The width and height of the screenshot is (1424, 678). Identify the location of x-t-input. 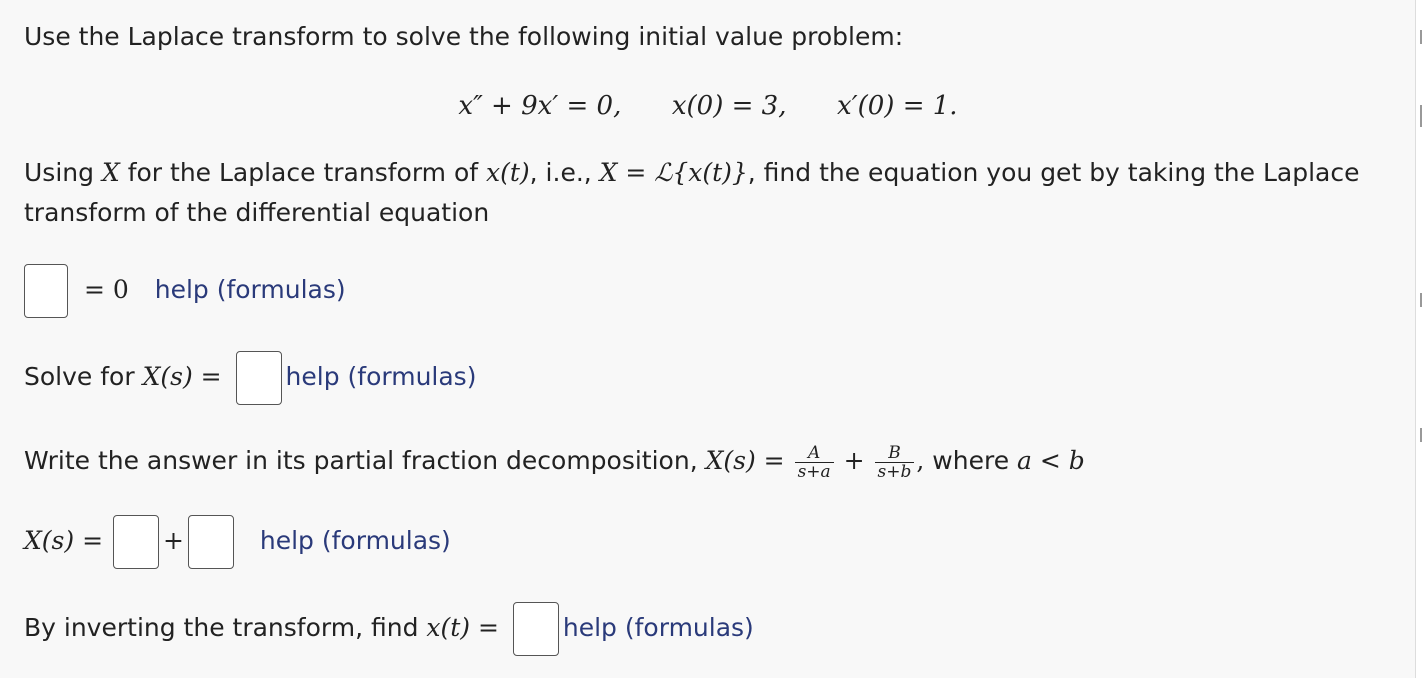
(535, 629).